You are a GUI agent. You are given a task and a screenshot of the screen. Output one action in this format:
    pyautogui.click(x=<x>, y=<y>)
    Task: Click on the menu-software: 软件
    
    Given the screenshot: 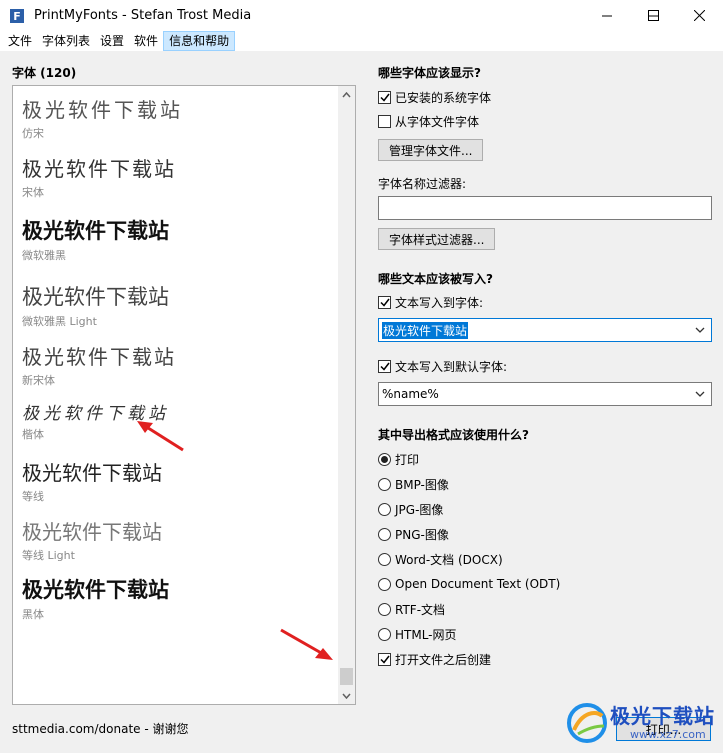 What is the action you would take?
    pyautogui.click(x=146, y=41)
    